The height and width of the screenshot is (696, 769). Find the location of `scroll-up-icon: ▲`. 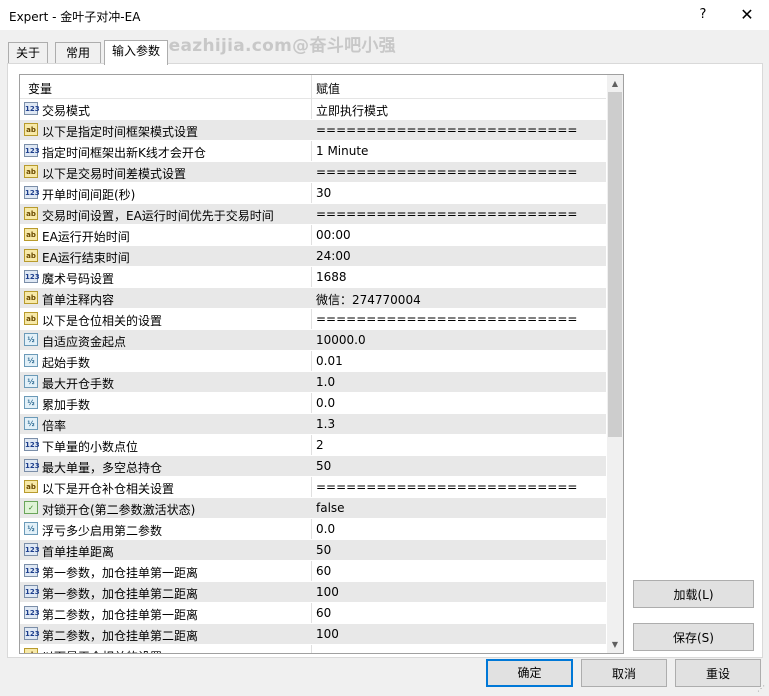

scroll-up-icon: ▲ is located at coordinates (615, 83).